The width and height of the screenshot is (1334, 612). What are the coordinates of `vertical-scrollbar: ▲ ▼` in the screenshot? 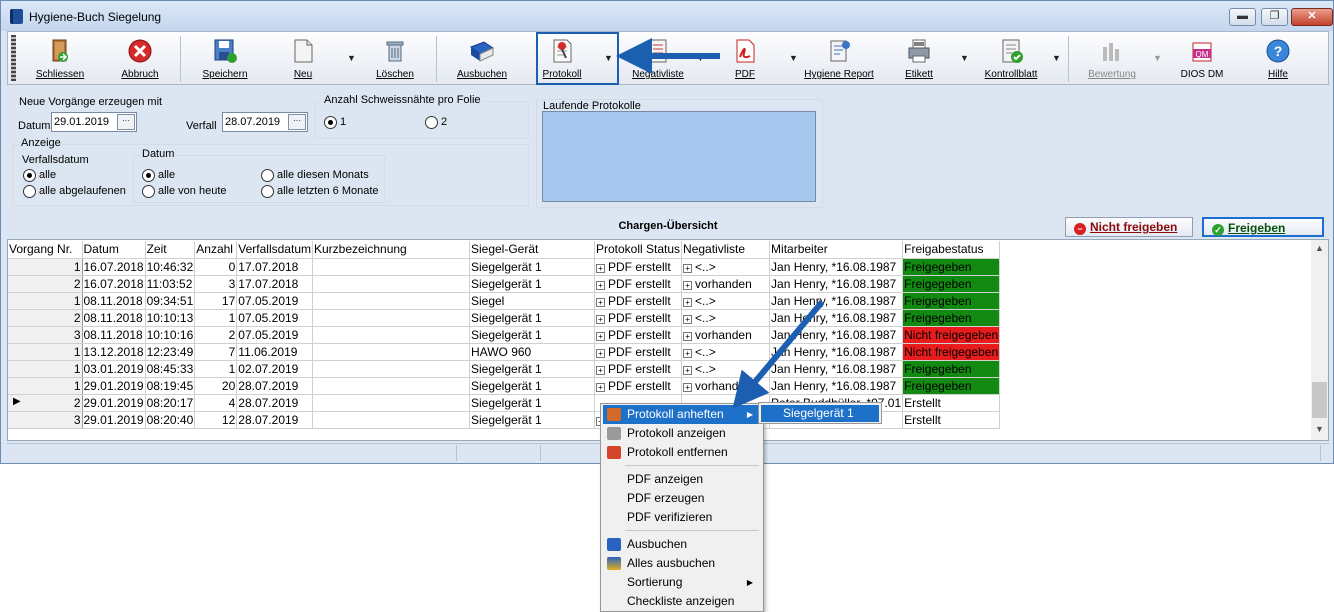 It's located at (1319, 340).